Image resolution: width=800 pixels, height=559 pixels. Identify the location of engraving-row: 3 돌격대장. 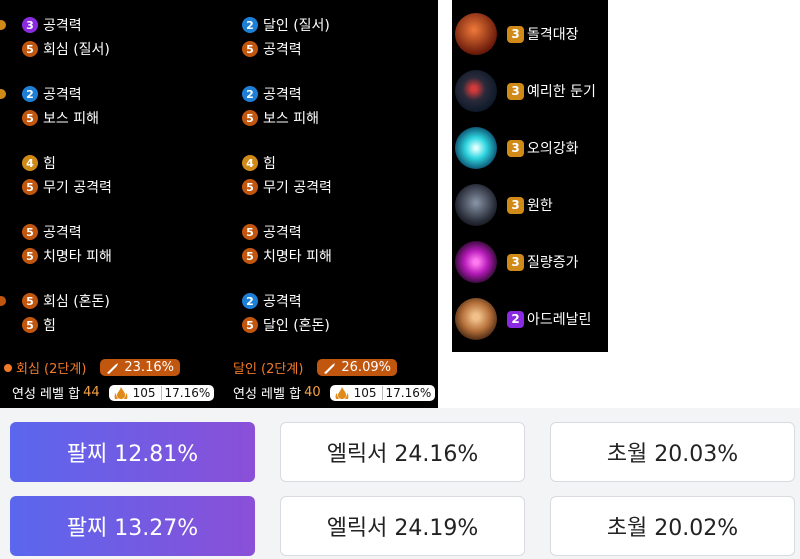
(517, 34).